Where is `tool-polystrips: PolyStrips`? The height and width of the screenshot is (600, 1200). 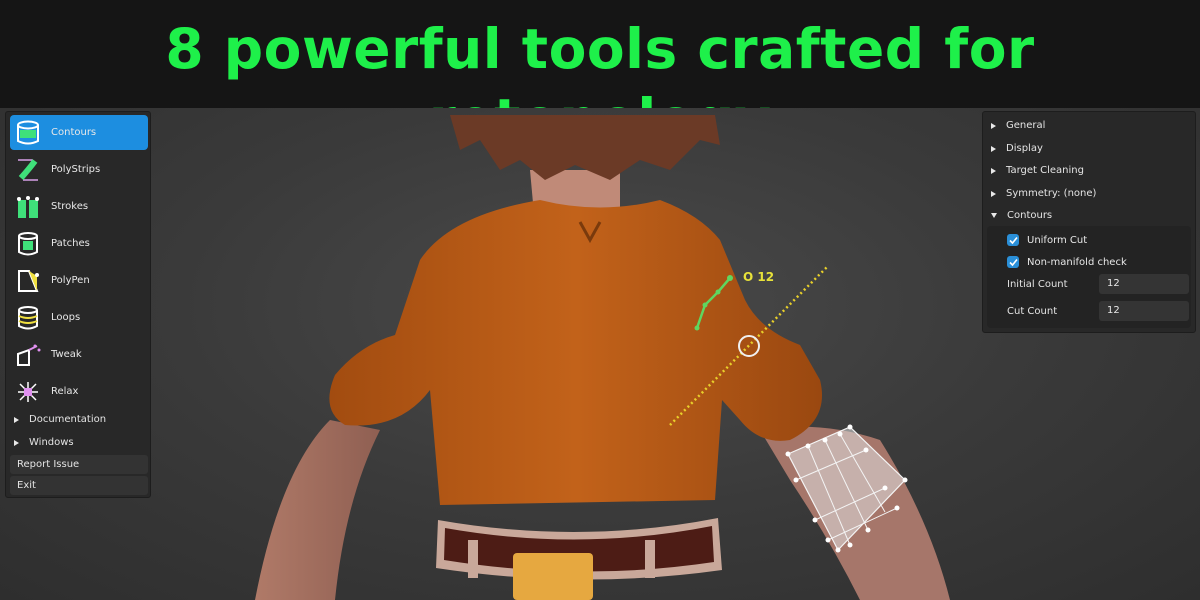 tool-polystrips: PolyStrips is located at coordinates (79, 169).